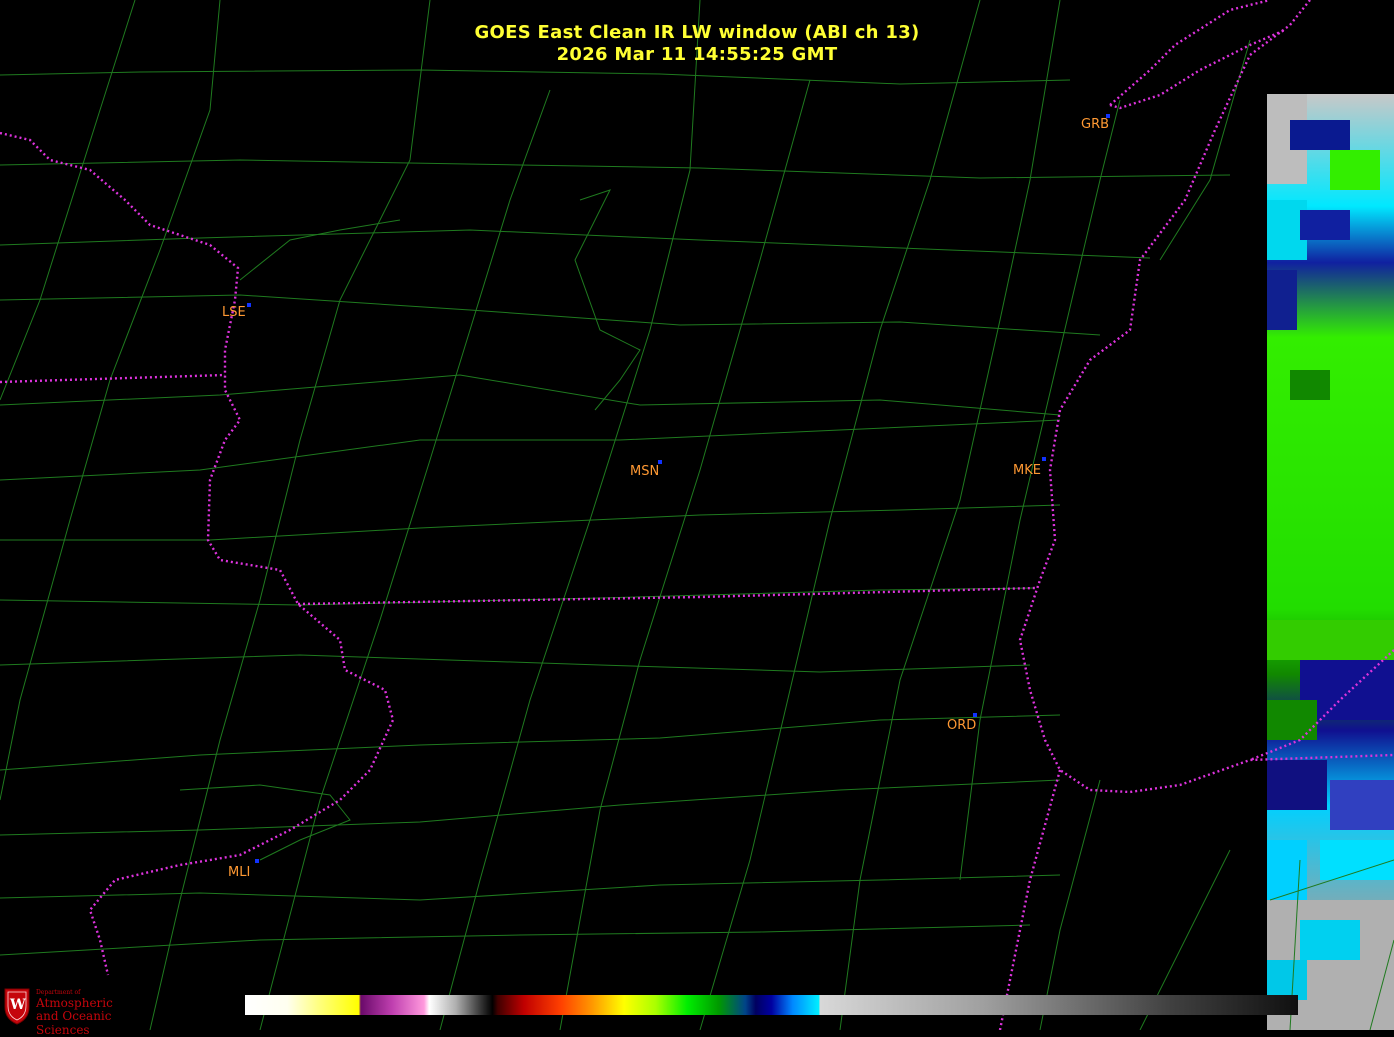 This screenshot has height=1037, width=1394. What do you see at coordinates (58, 992) in the screenshot?
I see `logo-department-of: Department of` at bounding box center [58, 992].